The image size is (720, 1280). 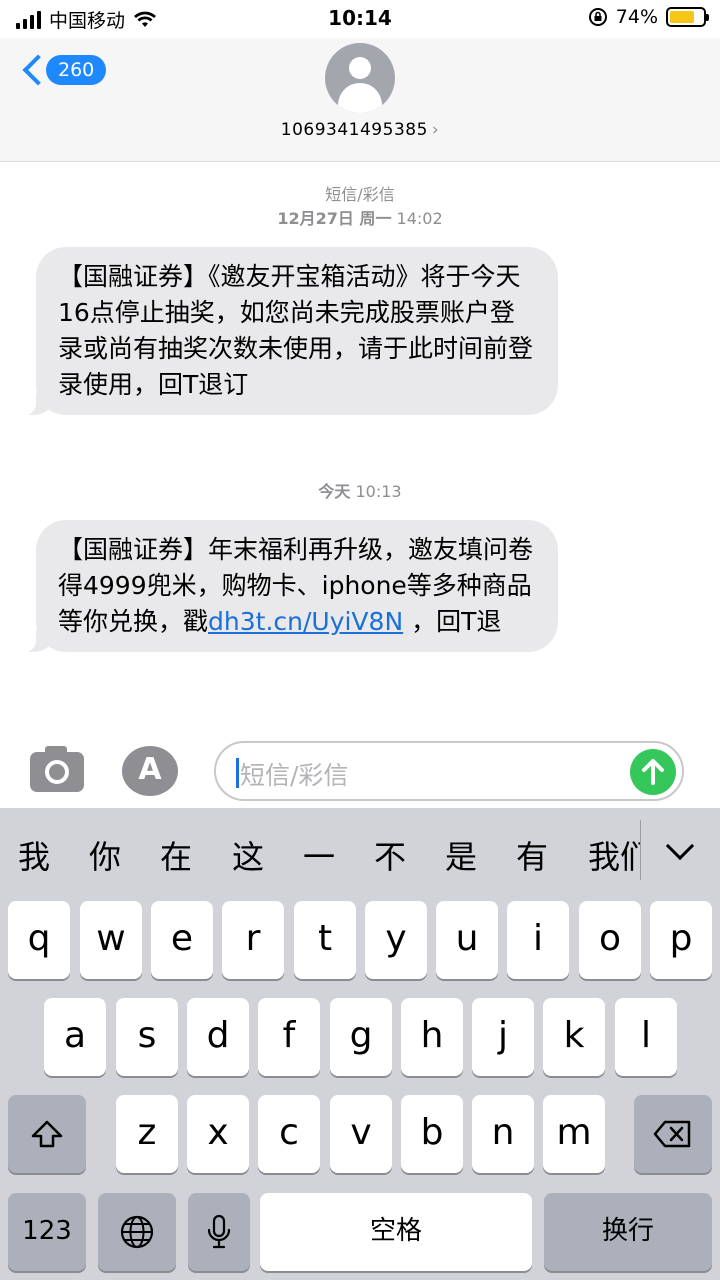 What do you see at coordinates (237, 773) in the screenshot?
I see `text-caret` at bounding box center [237, 773].